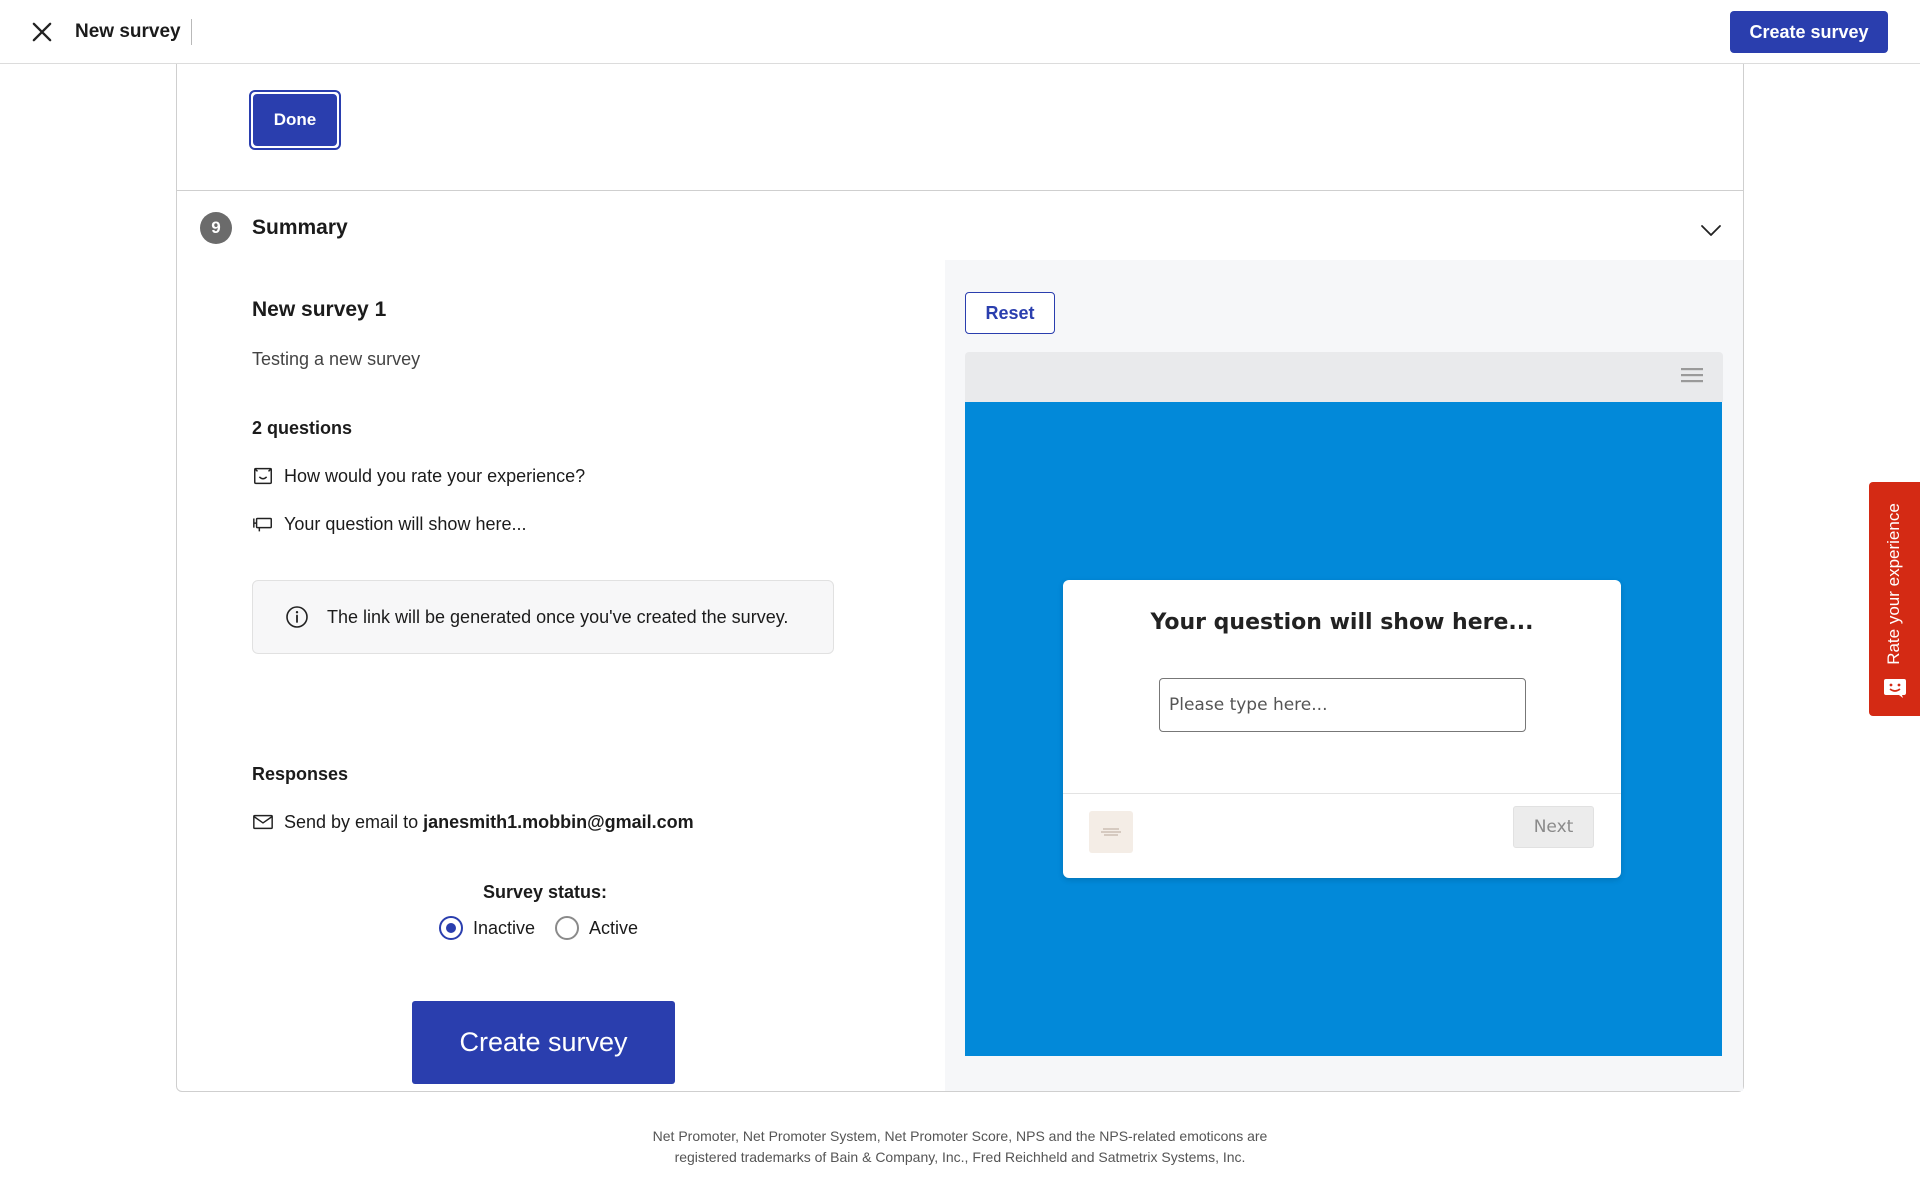  I want to click on page-title: New survey, so click(133, 32).